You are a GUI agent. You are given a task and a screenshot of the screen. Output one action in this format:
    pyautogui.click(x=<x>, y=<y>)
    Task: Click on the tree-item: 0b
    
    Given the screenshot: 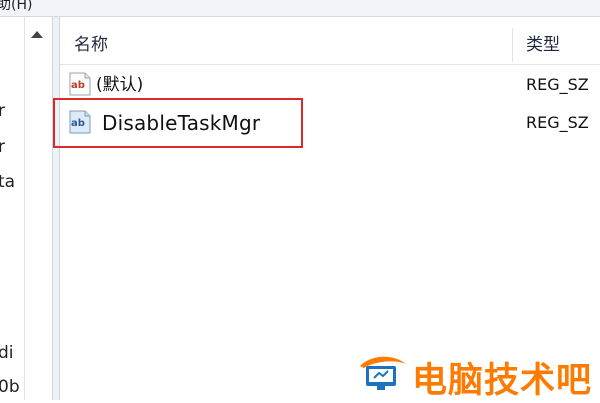 What is the action you would take?
    pyautogui.click(x=10, y=387)
    